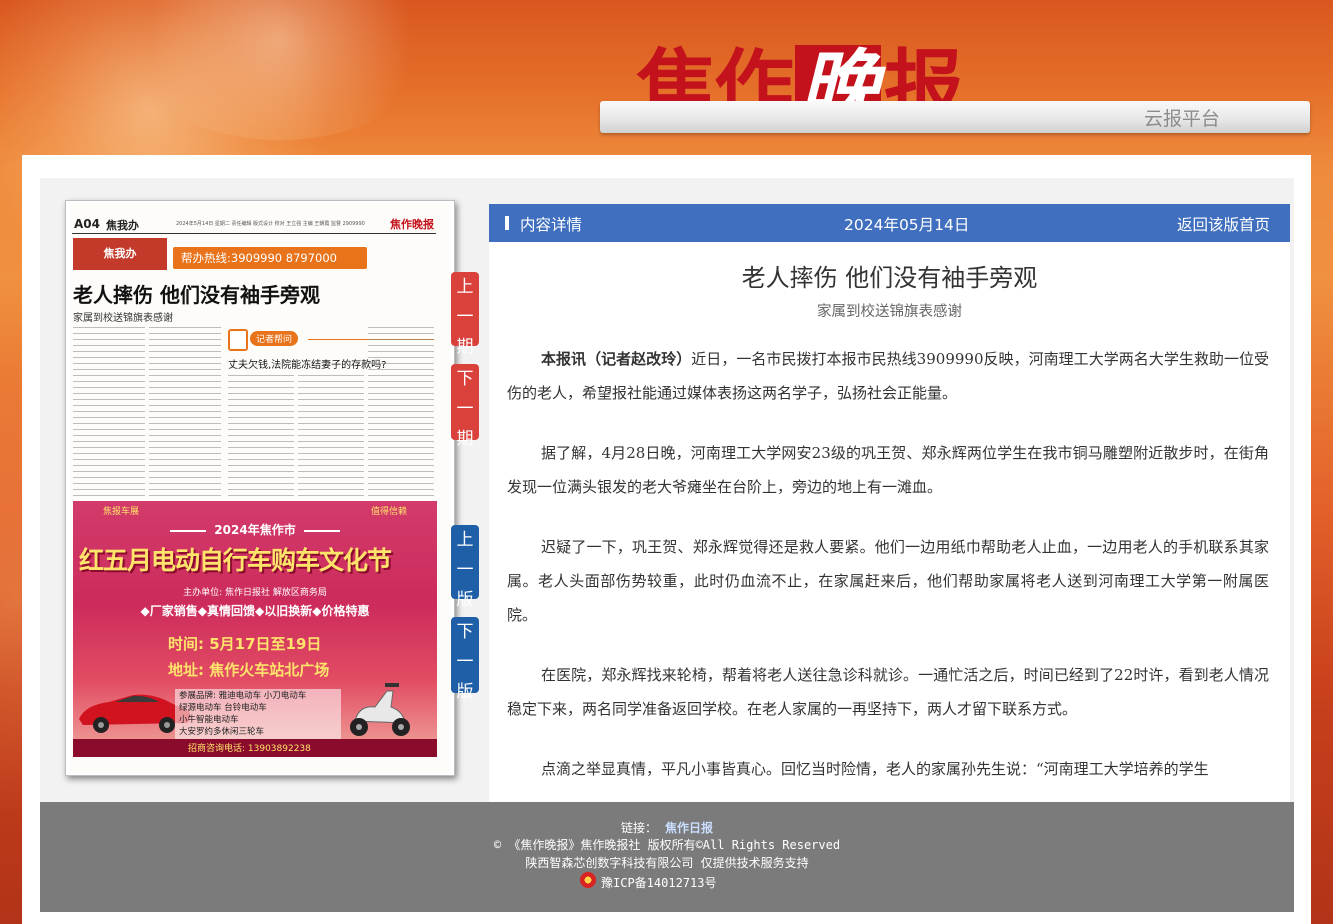  I want to click on paper-qa-question: 丈夫欠钱,法院能冻结妻子的存款吗?, so click(307, 363).